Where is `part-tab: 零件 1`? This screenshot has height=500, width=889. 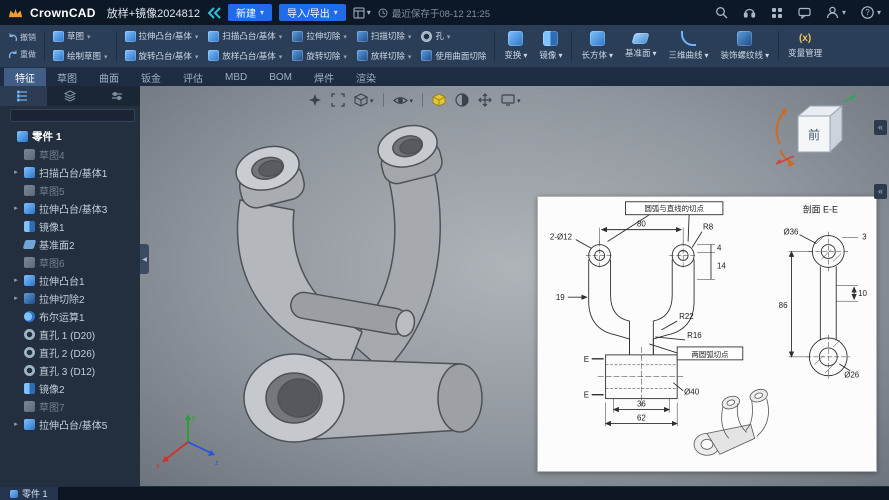
part-tab: 零件 1 is located at coordinates (29, 493).